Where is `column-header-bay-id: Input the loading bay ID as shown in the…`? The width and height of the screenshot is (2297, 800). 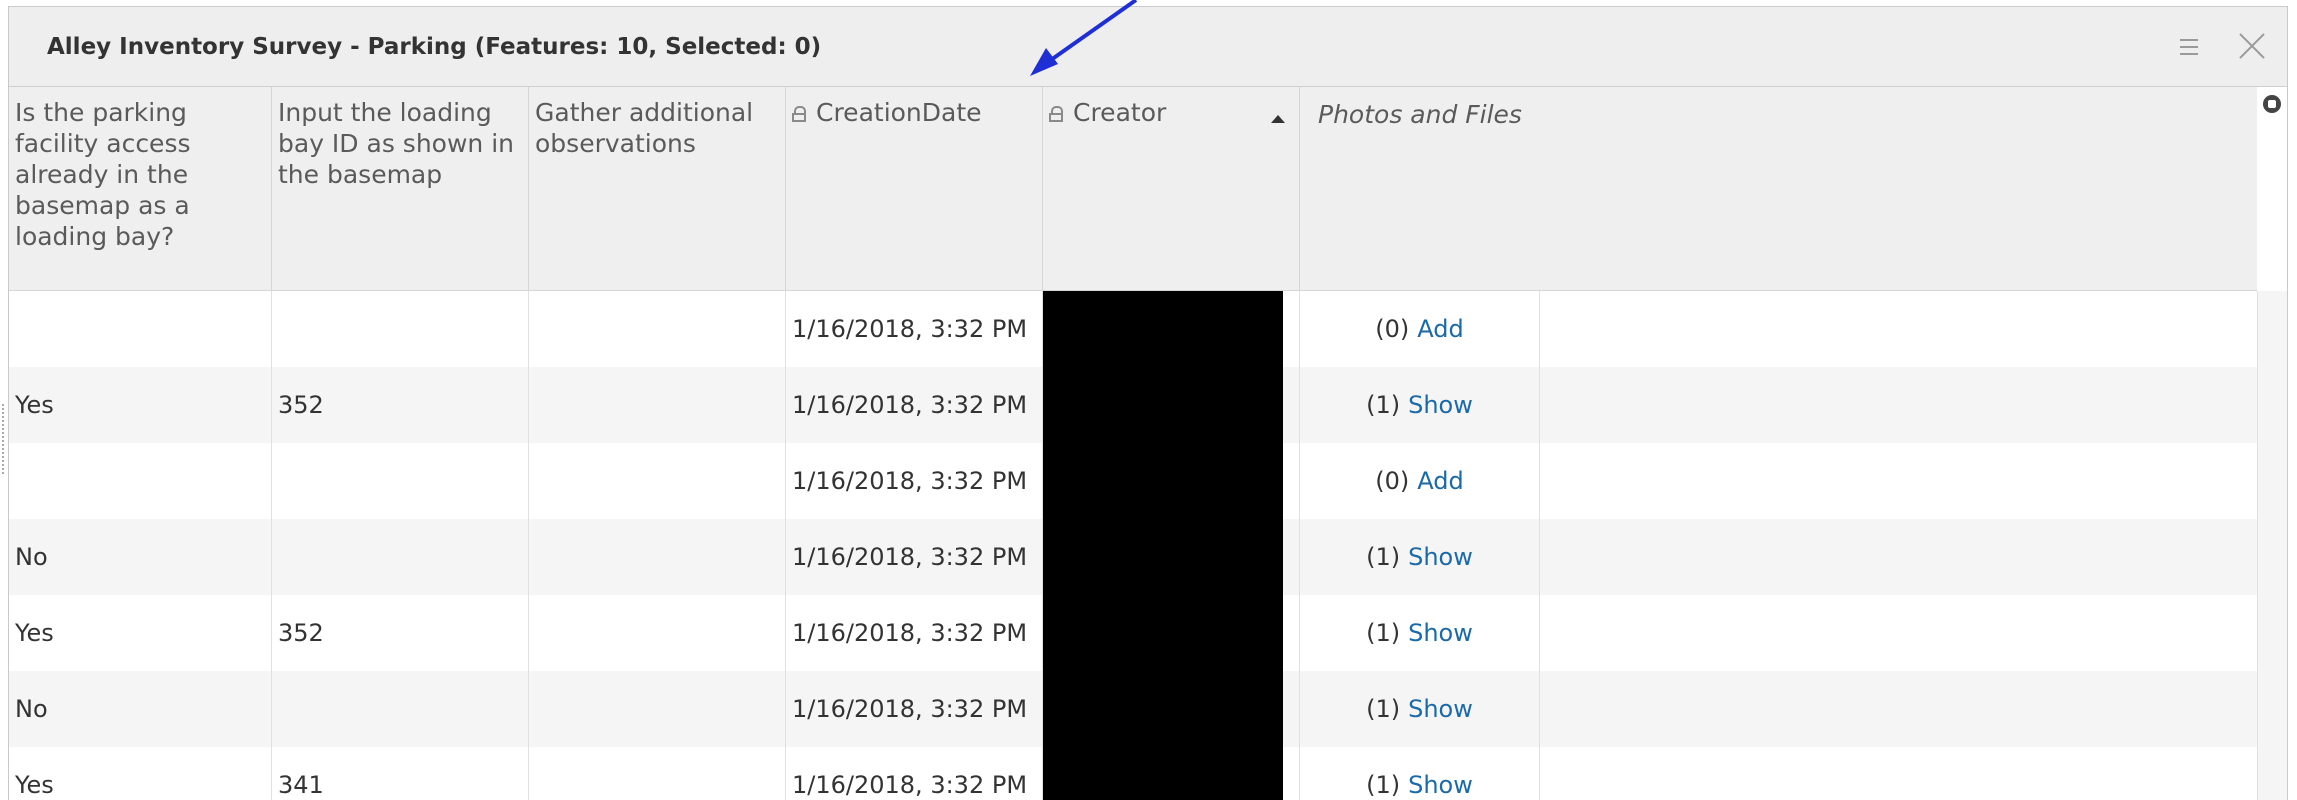 column-header-bay-id: Input the loading bay ID as shown in the… is located at coordinates (400, 189).